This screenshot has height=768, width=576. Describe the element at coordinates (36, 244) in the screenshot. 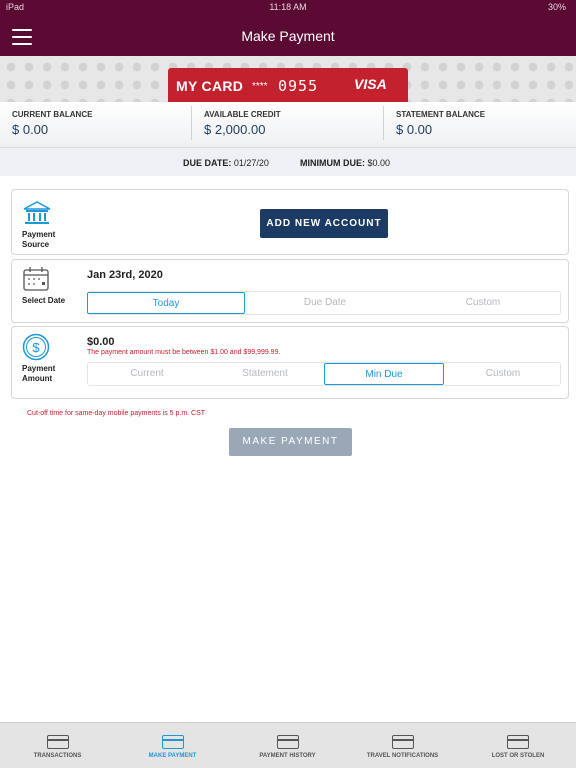

I see `payment-source-label-line2: Source` at that location.